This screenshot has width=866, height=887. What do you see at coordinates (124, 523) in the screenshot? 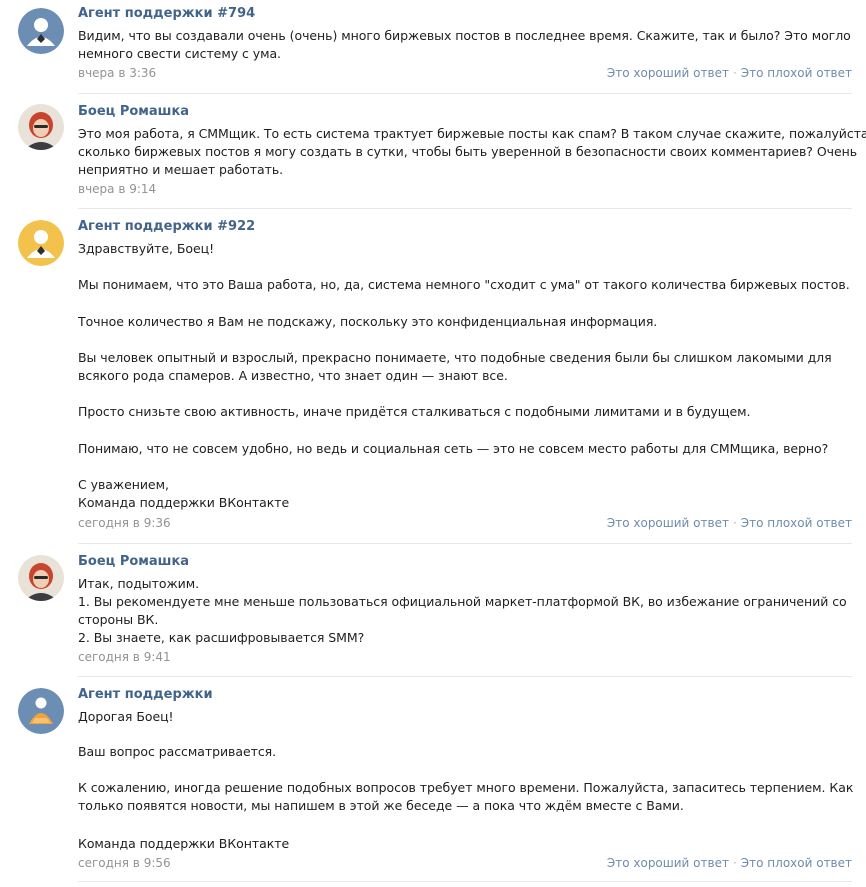
I see `message-timestamp: сегодня в 9:36` at bounding box center [124, 523].